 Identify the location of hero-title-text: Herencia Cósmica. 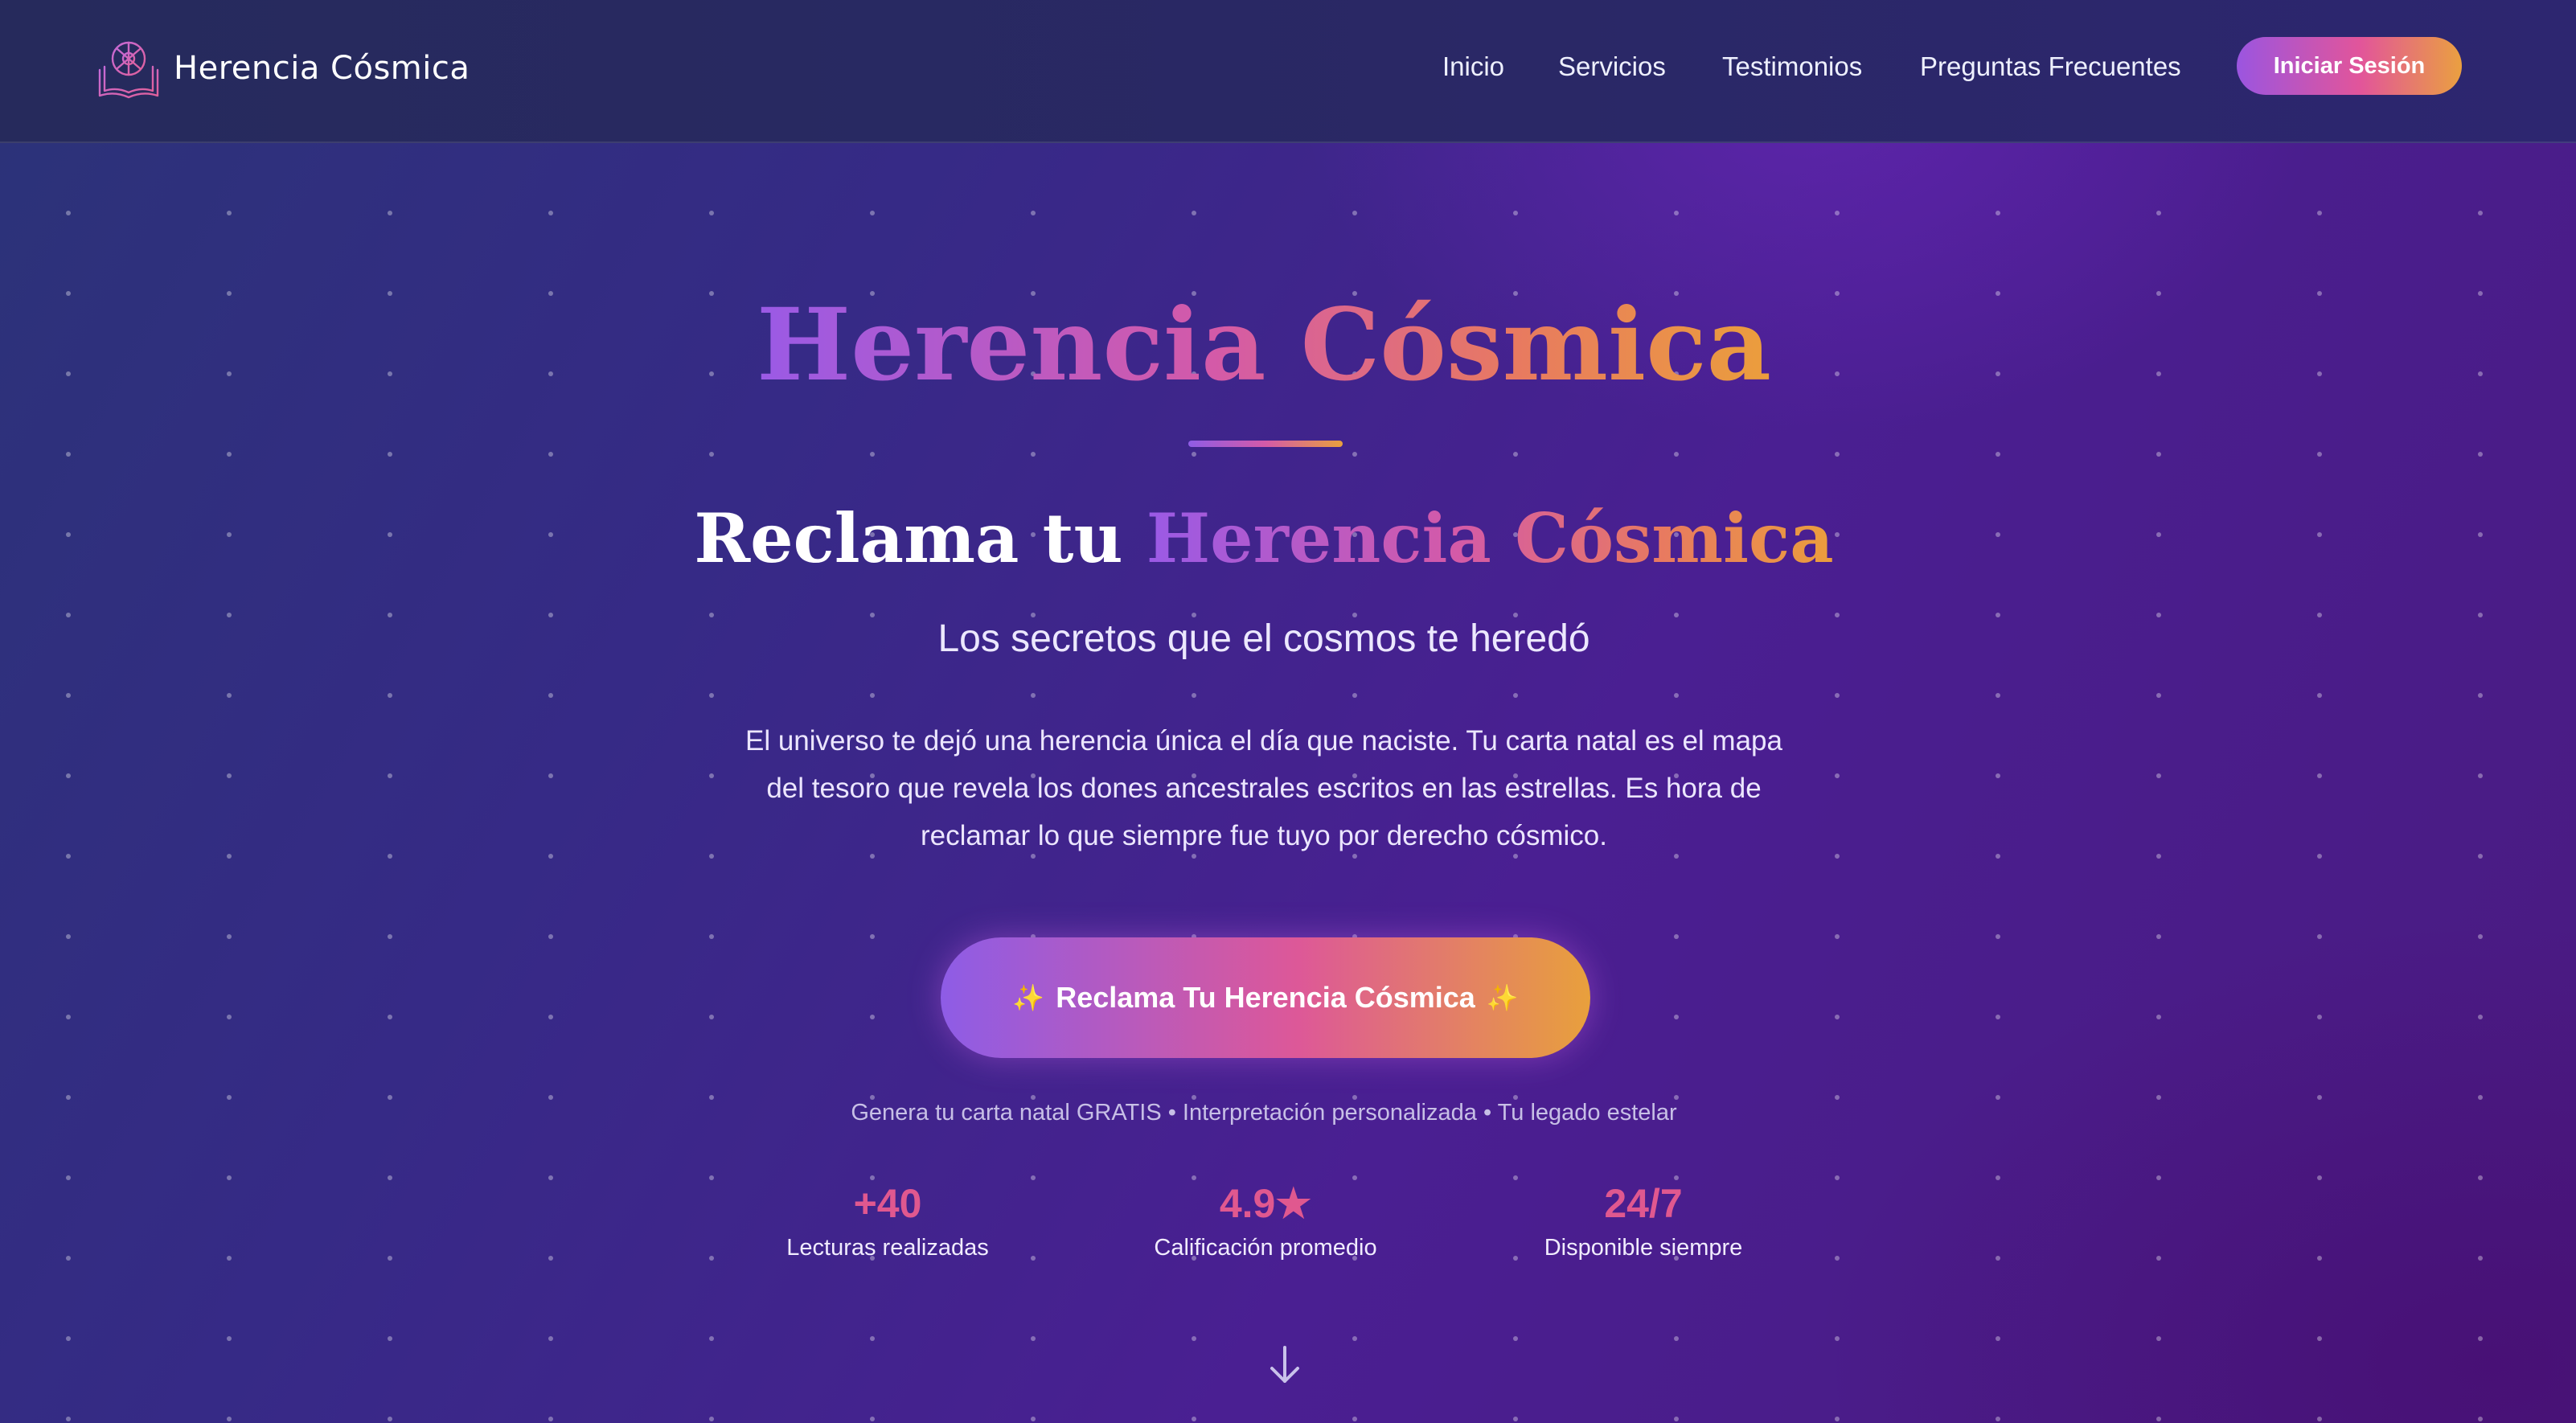
(1264, 345).